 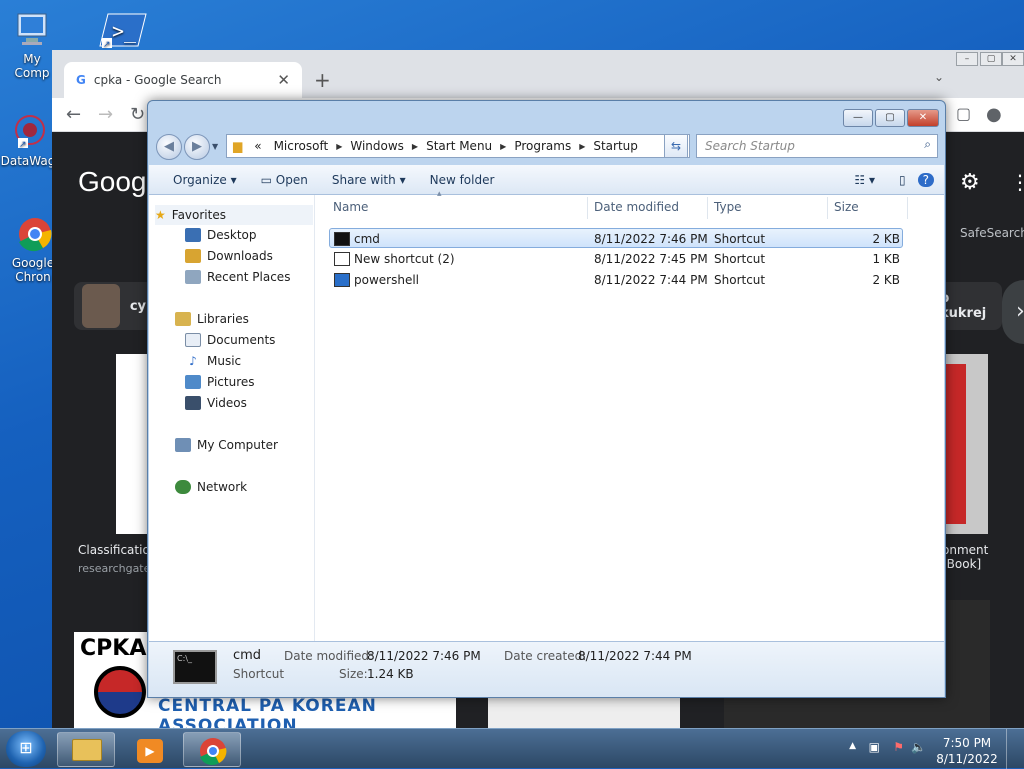 What do you see at coordinates (26, 749) in the screenshot?
I see `start-button: ⊞` at bounding box center [26, 749].